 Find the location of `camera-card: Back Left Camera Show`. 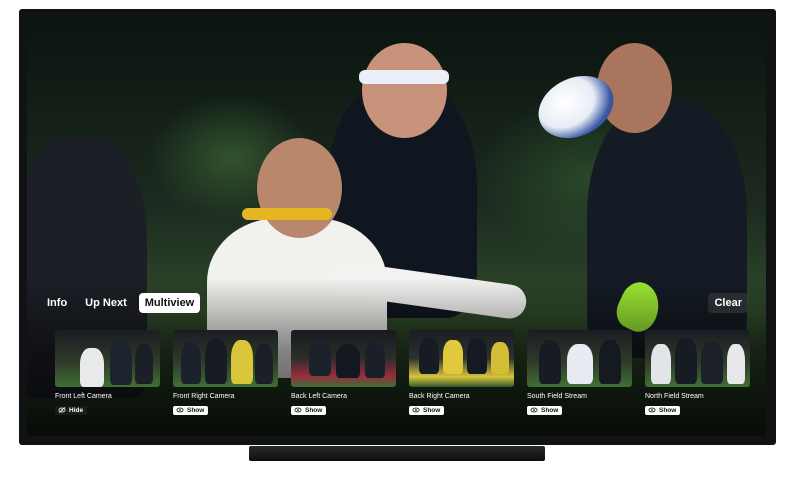

camera-card: Back Left Camera Show is located at coordinates (345, 374).